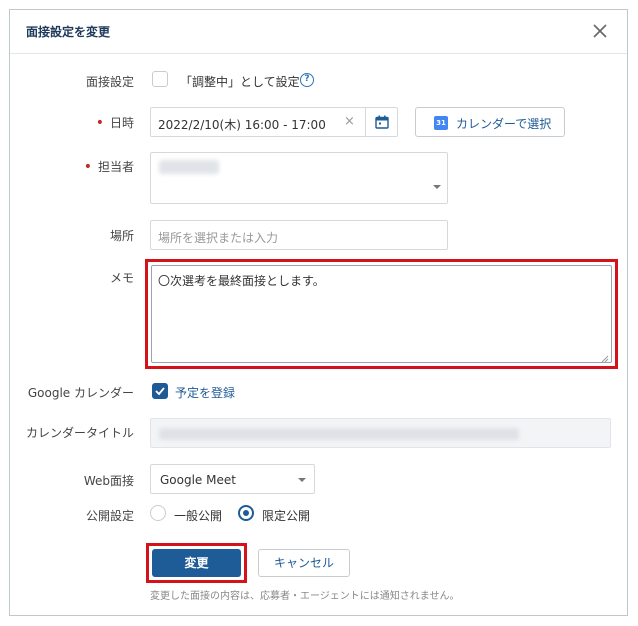 Image resolution: width=638 pixels, height=626 pixels. What do you see at coordinates (241, 281) in the screenshot?
I see `memo-value: 〇次選考を最終面接とします。` at bounding box center [241, 281].